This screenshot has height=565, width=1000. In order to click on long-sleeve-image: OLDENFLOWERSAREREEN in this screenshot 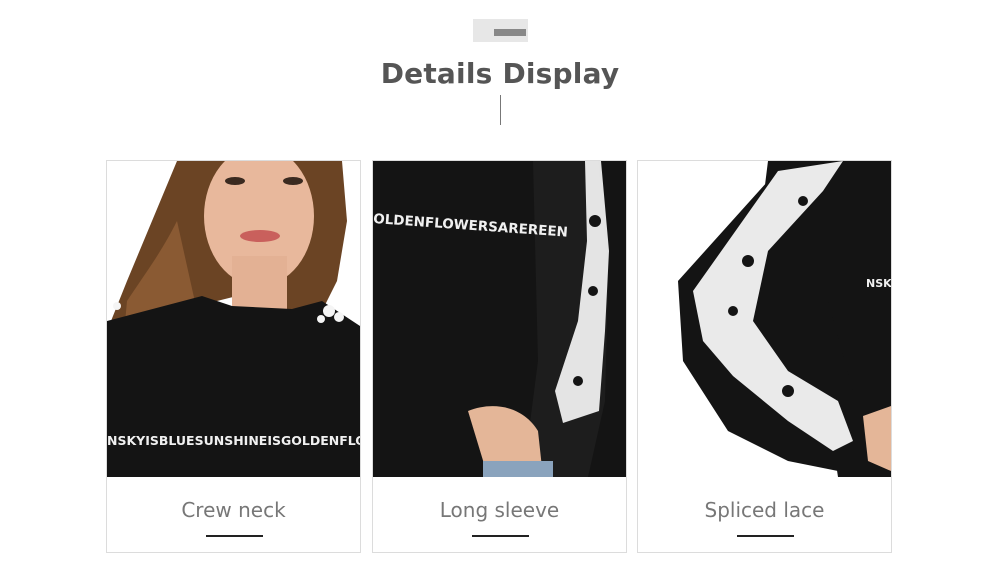, I will do `click(499, 319)`.